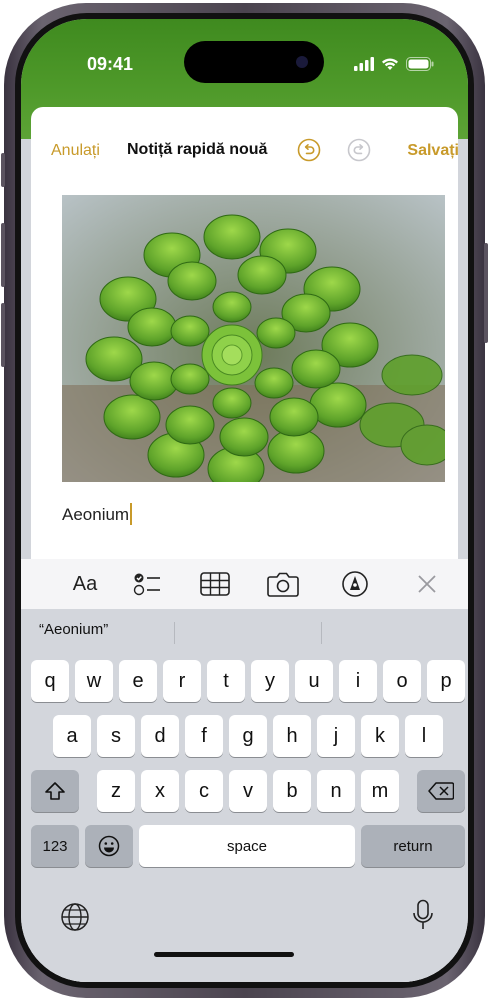  I want to click on checklist-icon, so click(147, 584).